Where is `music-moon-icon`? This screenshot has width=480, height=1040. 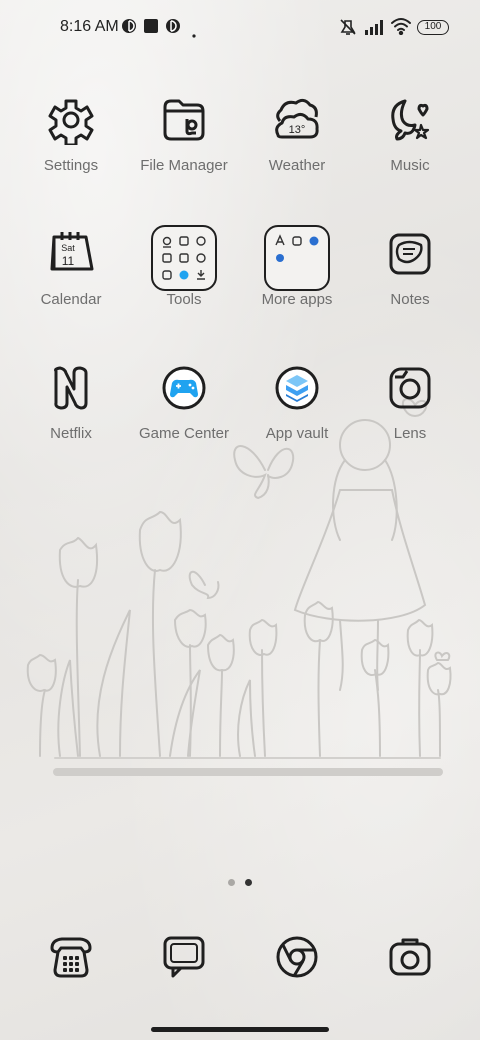 music-moon-icon is located at coordinates (410, 120).